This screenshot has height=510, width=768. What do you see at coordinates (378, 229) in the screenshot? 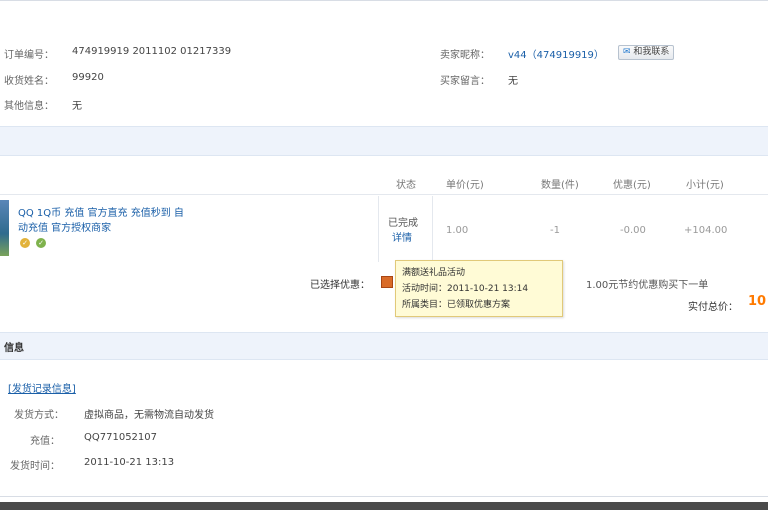
I see `status-column-divider` at bounding box center [378, 229].